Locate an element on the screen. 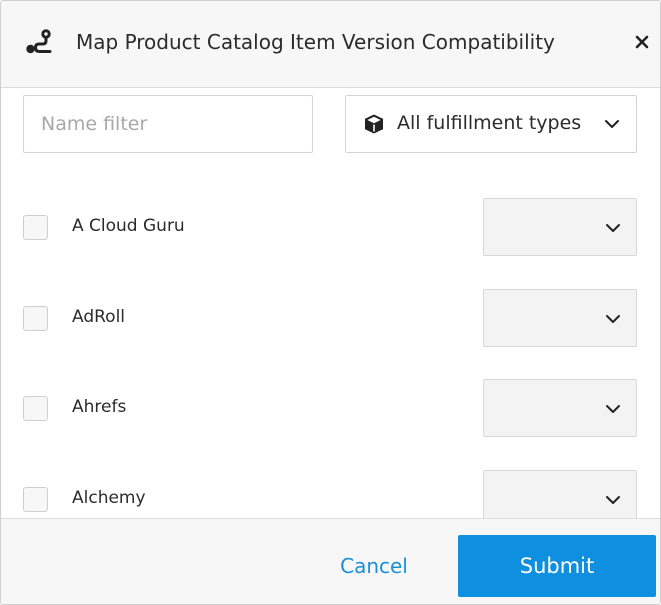 This screenshot has width=661, height=605. item-name: Alchemy is located at coordinates (109, 498).